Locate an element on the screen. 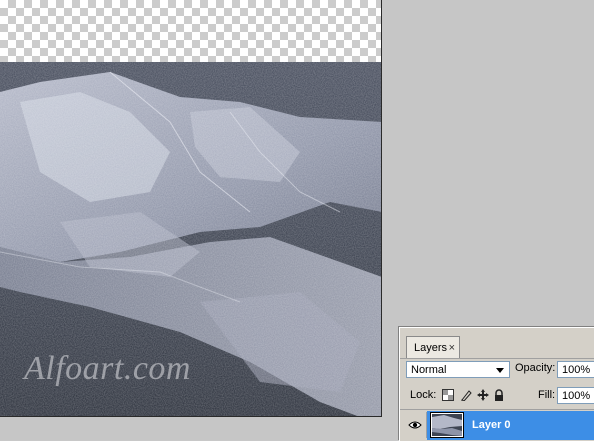  layer-selected-highlight: Layer 0 is located at coordinates (510, 425).